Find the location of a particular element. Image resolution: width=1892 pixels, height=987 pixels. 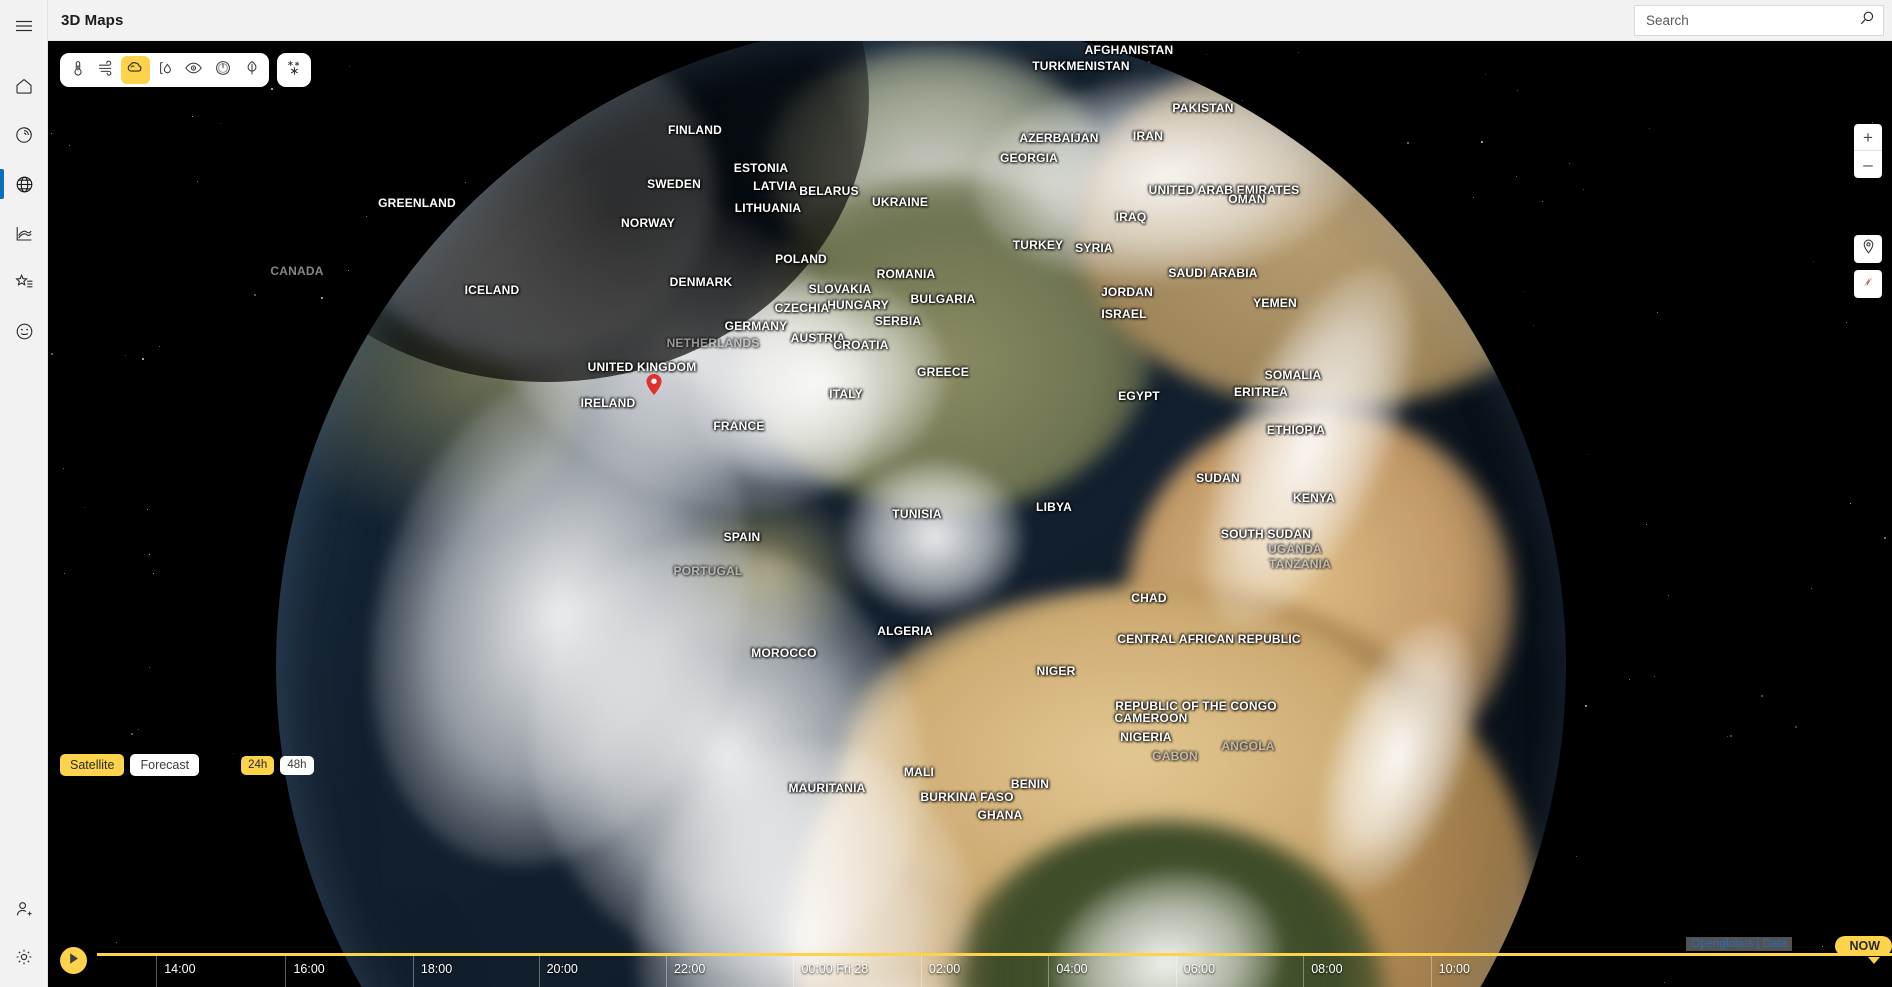

play-button is located at coordinates (73, 960).